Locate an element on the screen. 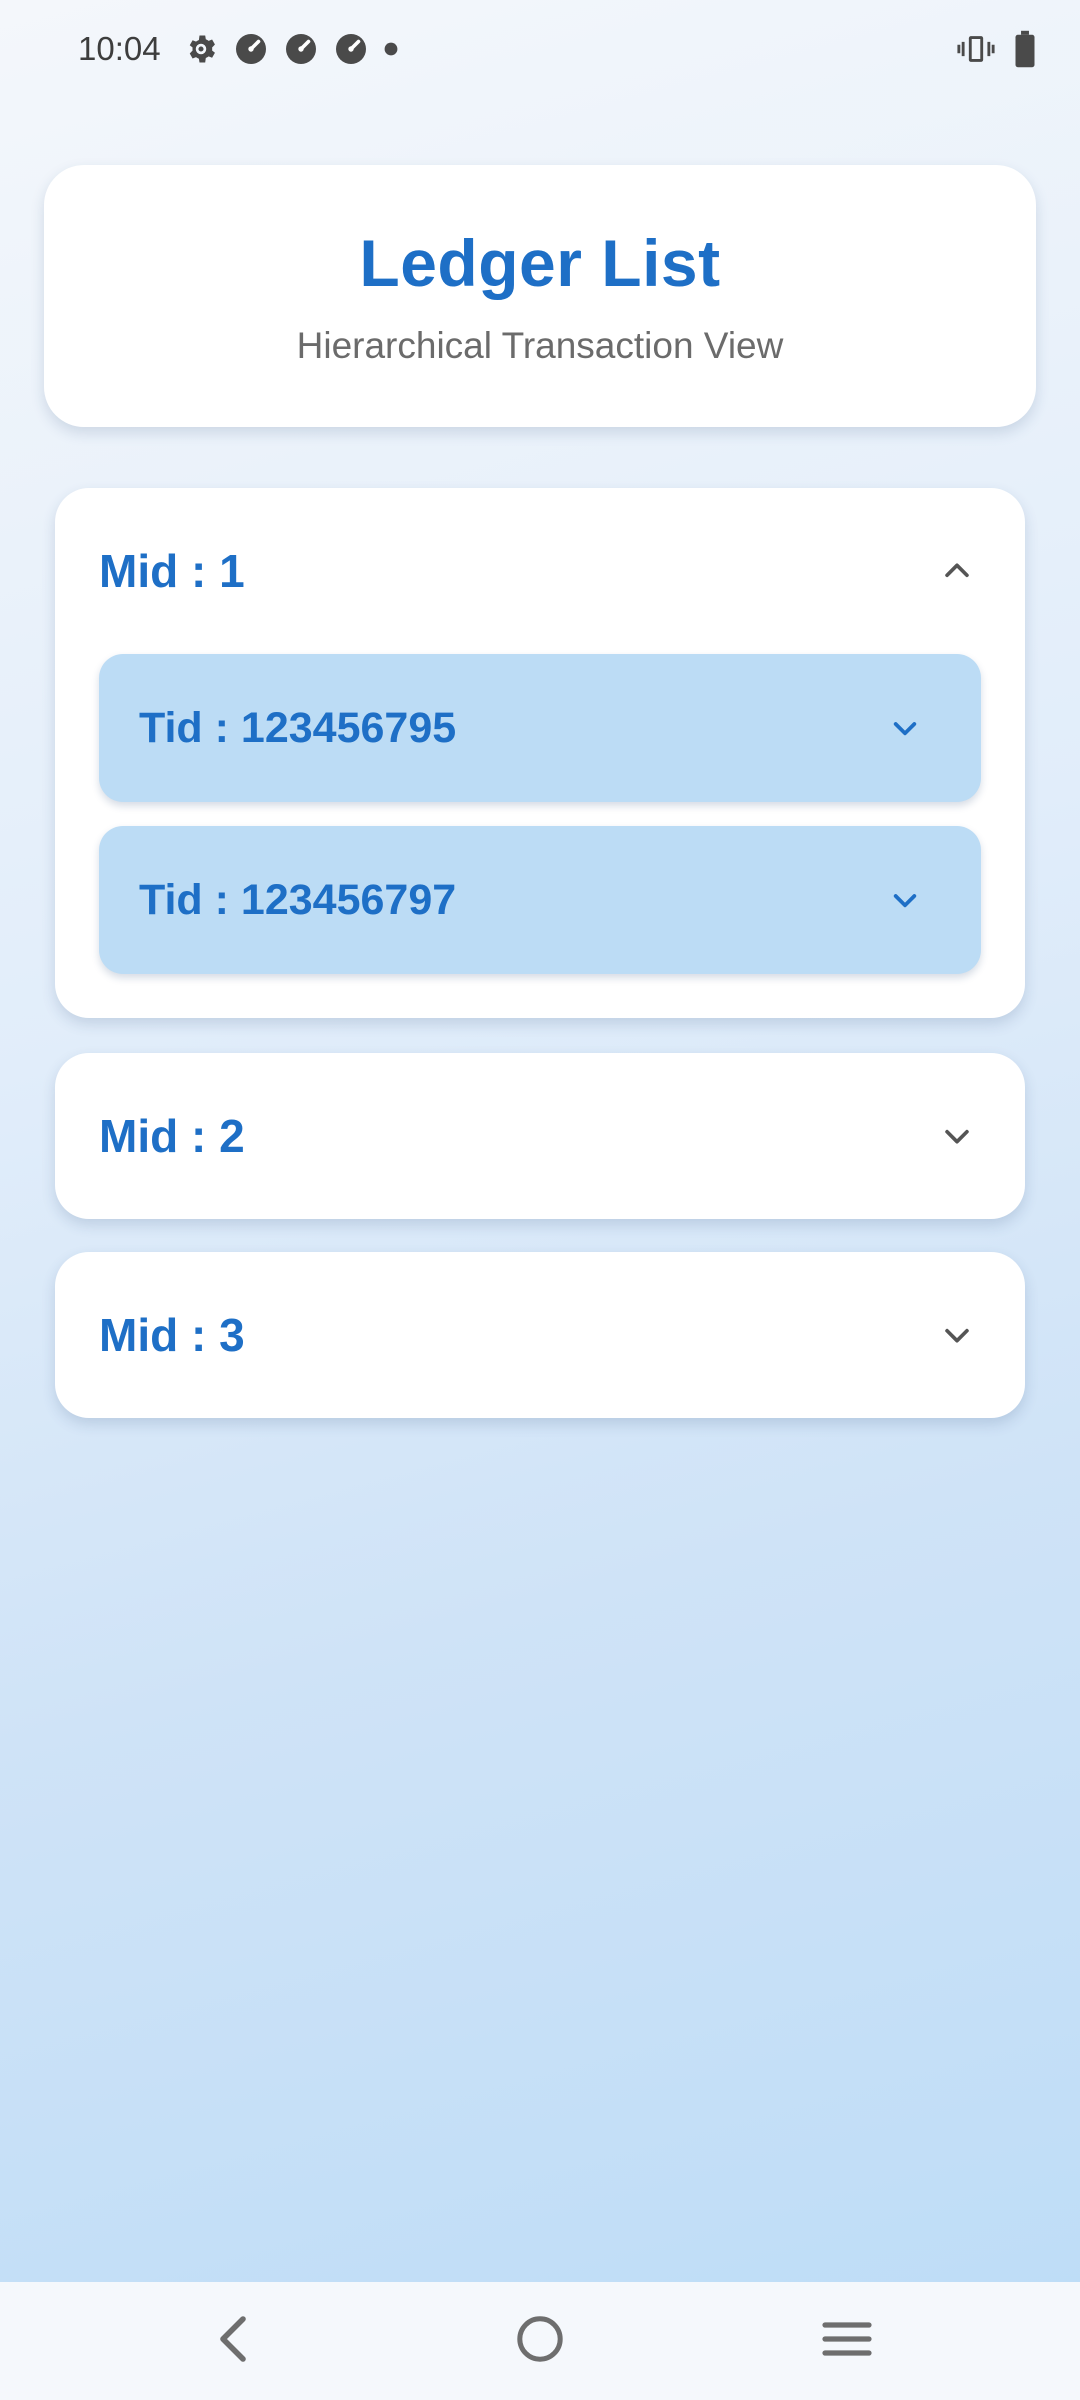 The height and width of the screenshot is (2400, 1080). status-left: 10:04 is located at coordinates (238, 49).